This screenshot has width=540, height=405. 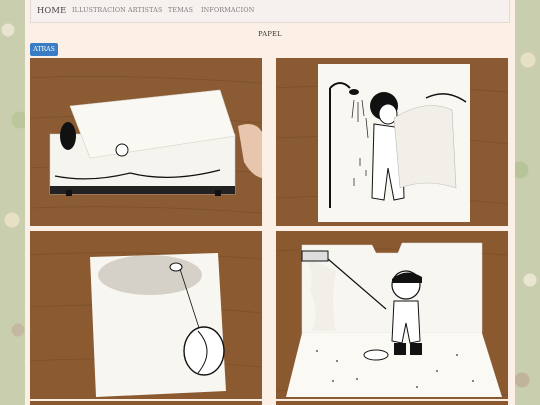 I want to click on nav-home-link: HOME, so click(x=51, y=10).